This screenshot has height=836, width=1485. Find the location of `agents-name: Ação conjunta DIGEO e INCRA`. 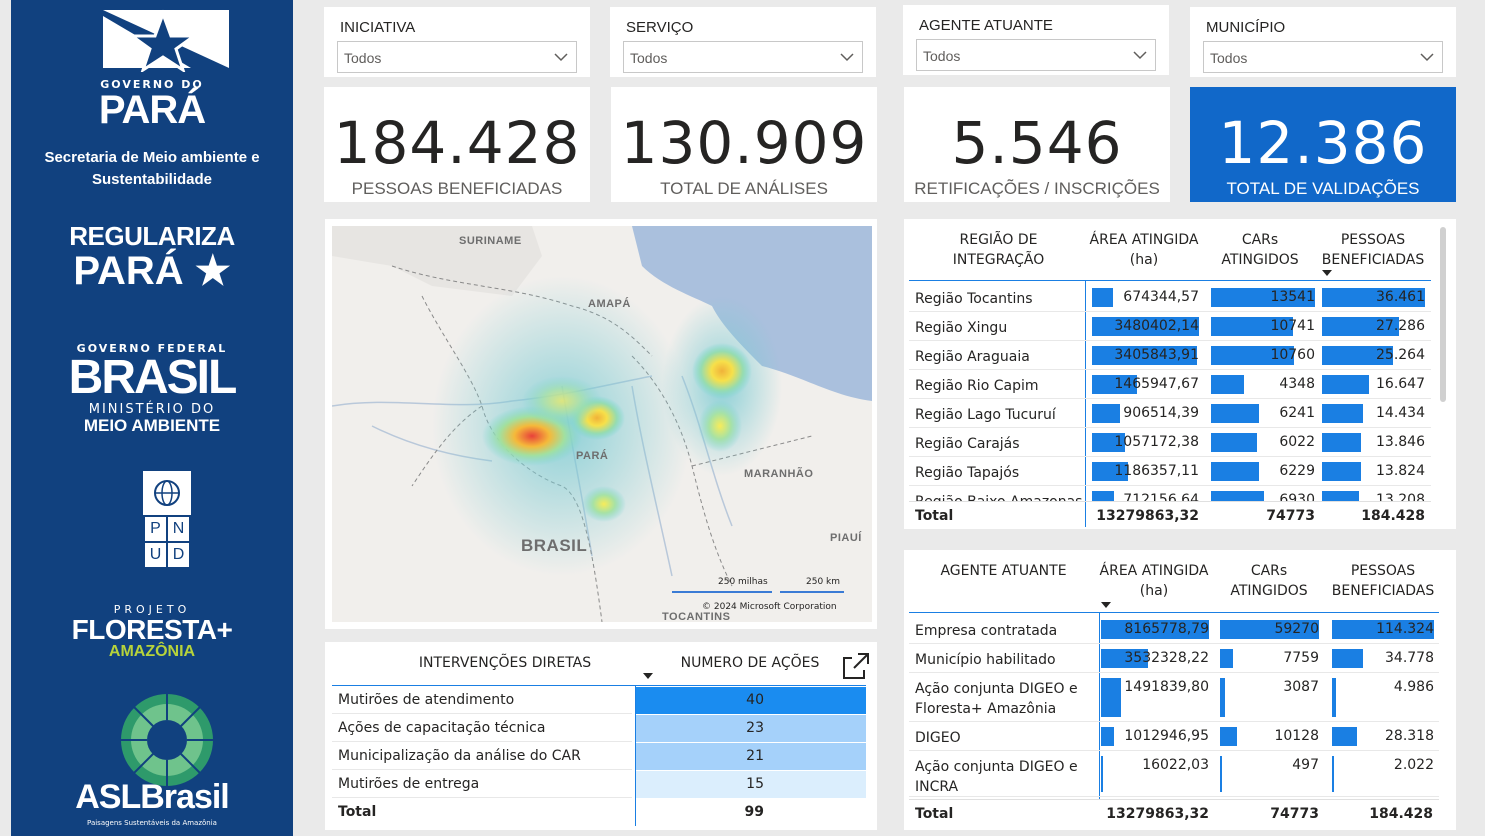

agents-name: Ação conjunta DIGEO e INCRA is located at coordinates (996, 777).